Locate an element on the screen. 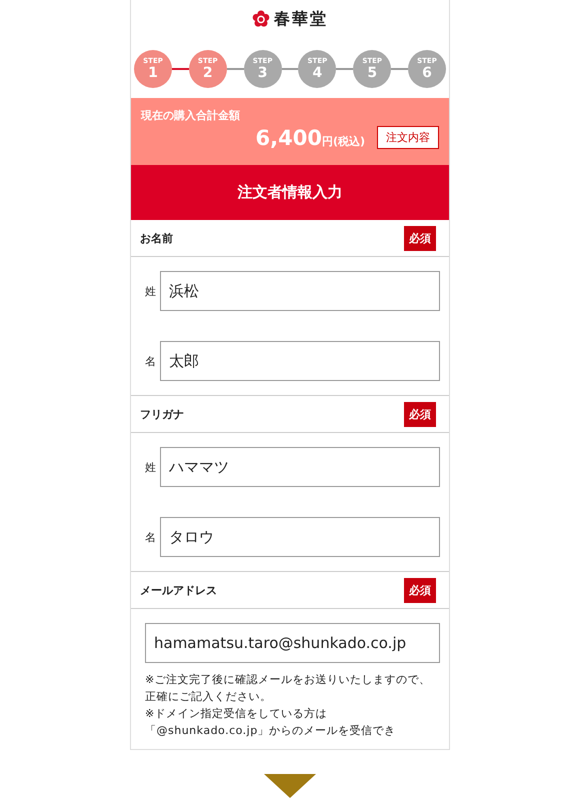 This screenshot has height=799, width=580. note-text: ※ドメイン指定受信をしている方は「@shunkado.co.jp」からのメールを受信でき is located at coordinates (271, 722).